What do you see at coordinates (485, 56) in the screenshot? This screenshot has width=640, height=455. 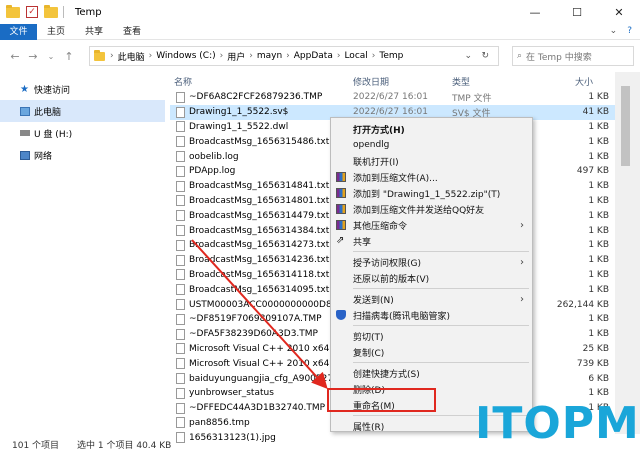 I see `refresh-icon: ↻` at bounding box center [485, 56].